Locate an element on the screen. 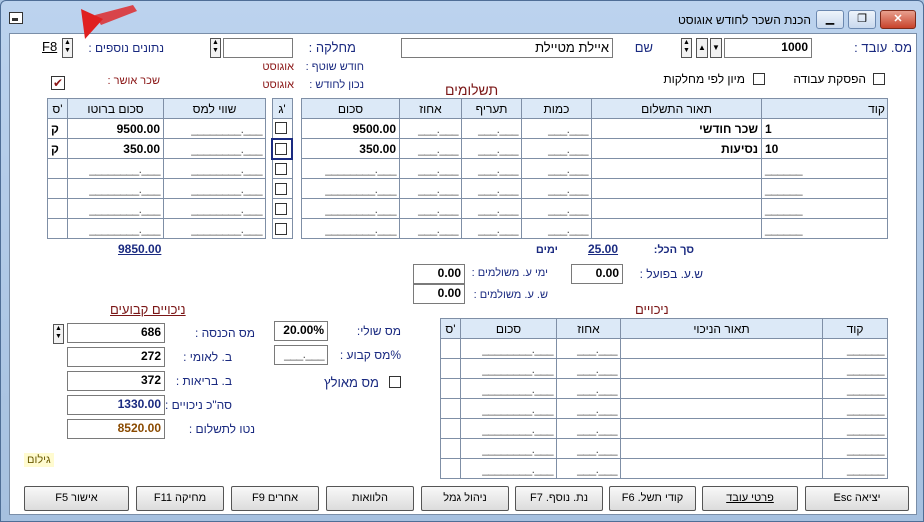  employee-spinner: ▲ ▼ is located at coordinates (686, 48).